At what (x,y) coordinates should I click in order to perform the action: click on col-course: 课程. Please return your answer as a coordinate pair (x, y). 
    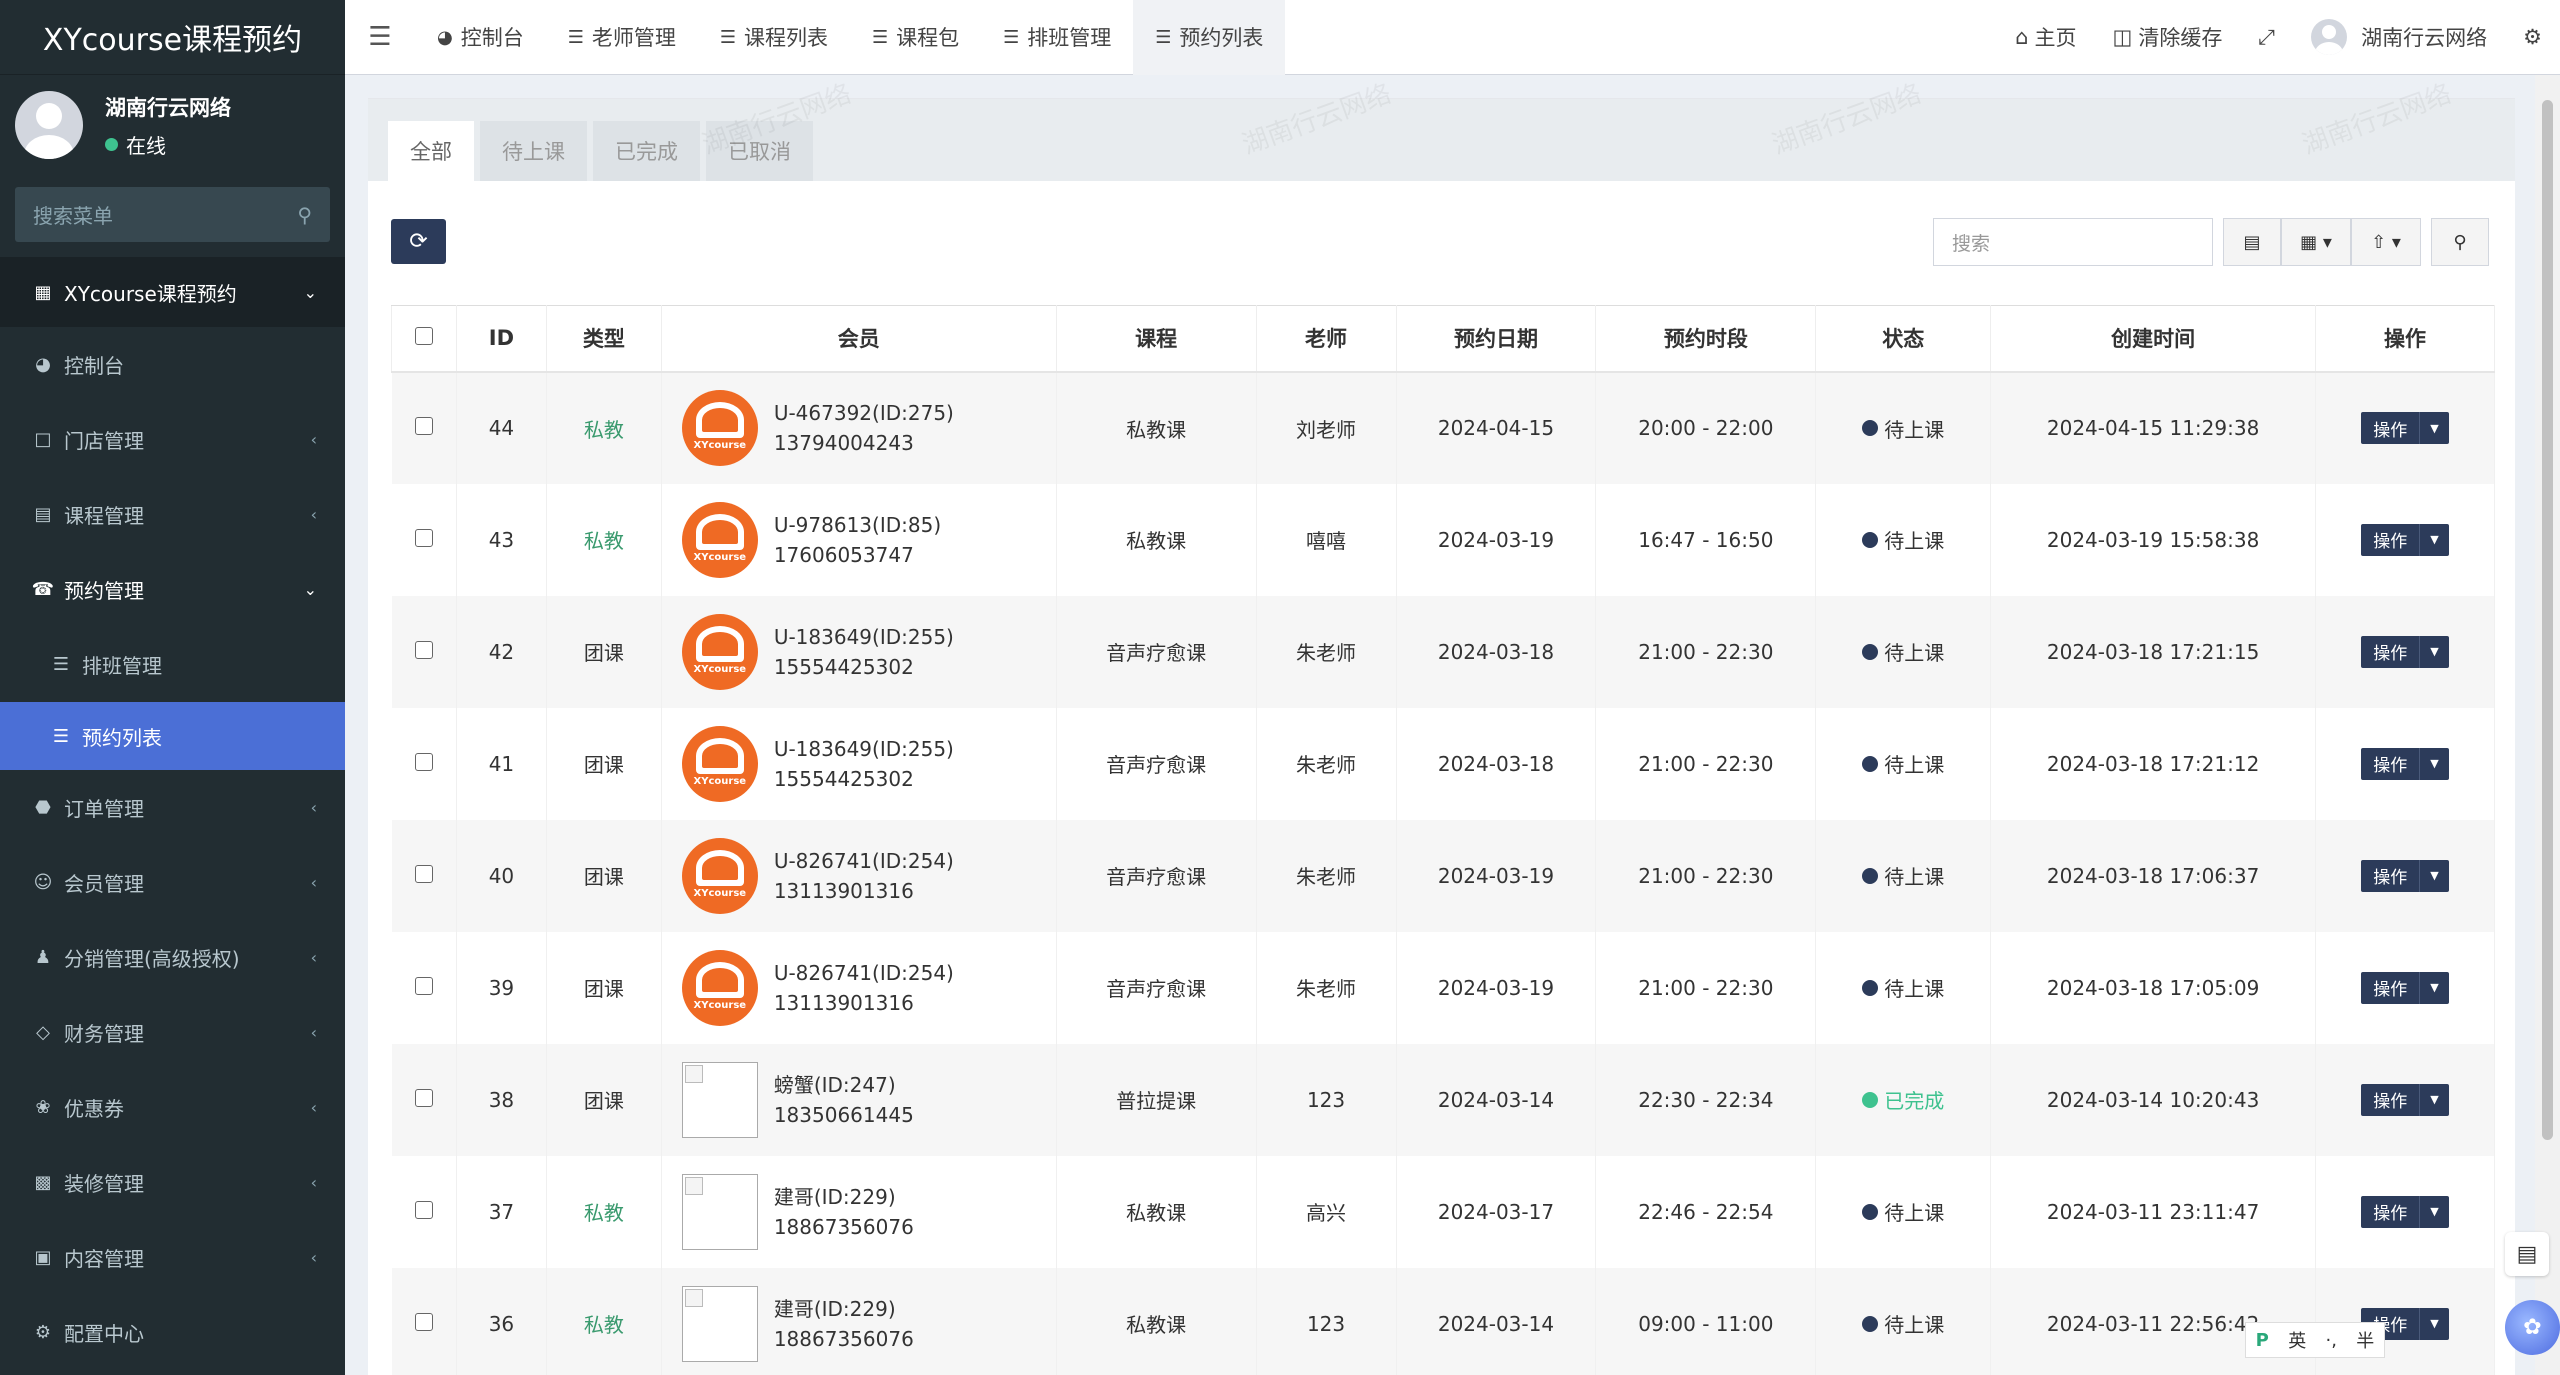
    Looking at the image, I should click on (1156, 339).